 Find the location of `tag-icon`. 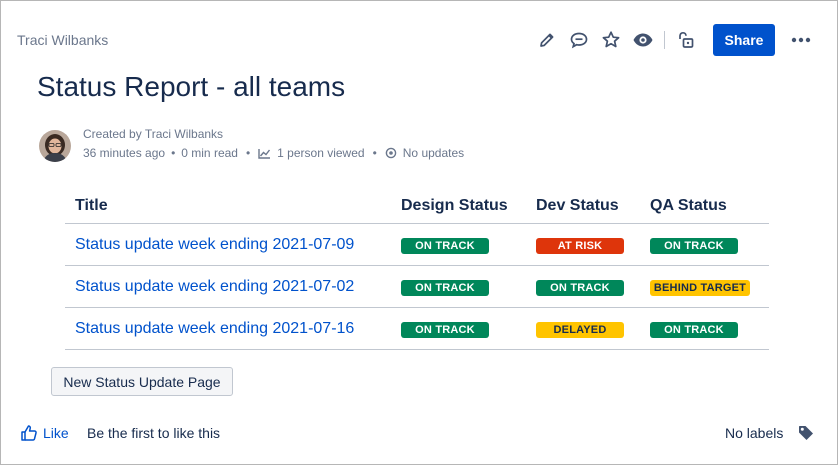

tag-icon is located at coordinates (806, 433).